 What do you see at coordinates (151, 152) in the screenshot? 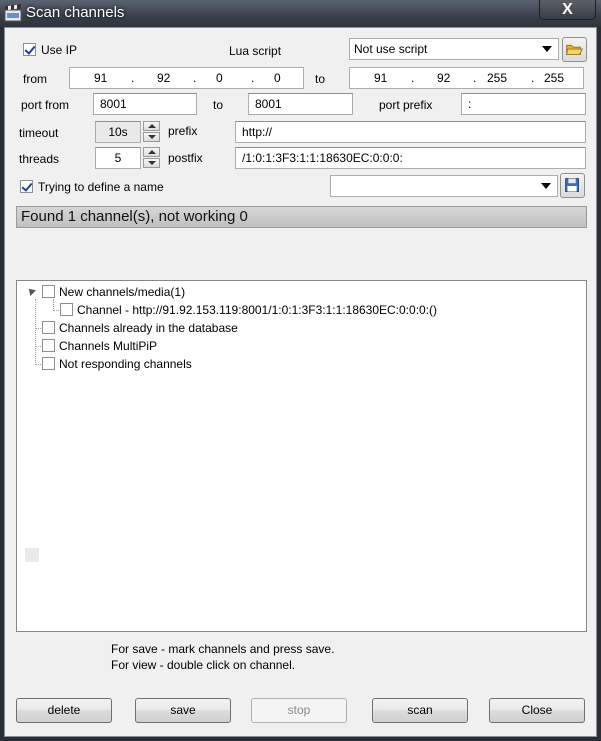
I see `threads-increment-button` at bounding box center [151, 152].